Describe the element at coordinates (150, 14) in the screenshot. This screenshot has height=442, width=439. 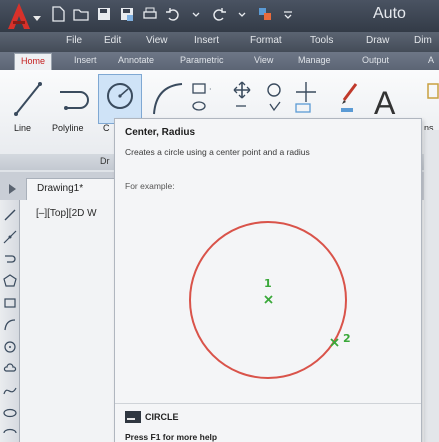
I see `plot-icon` at that location.